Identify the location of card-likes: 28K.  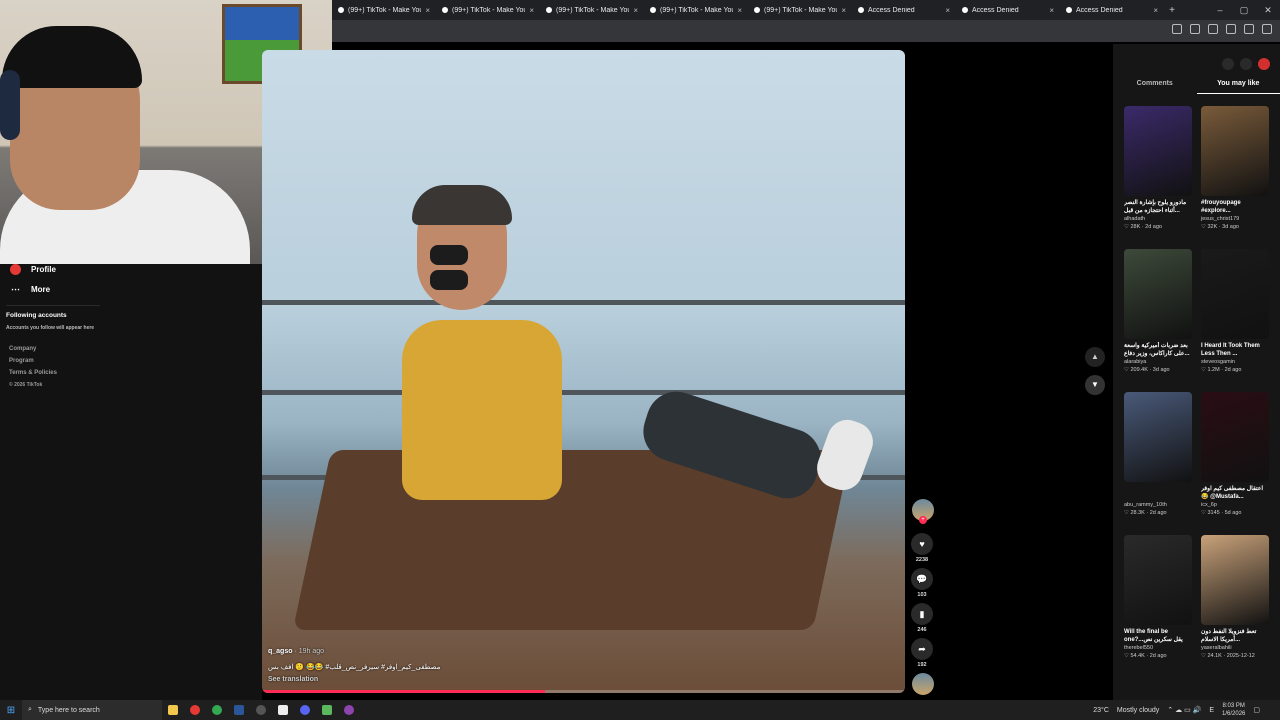
(1135, 227).